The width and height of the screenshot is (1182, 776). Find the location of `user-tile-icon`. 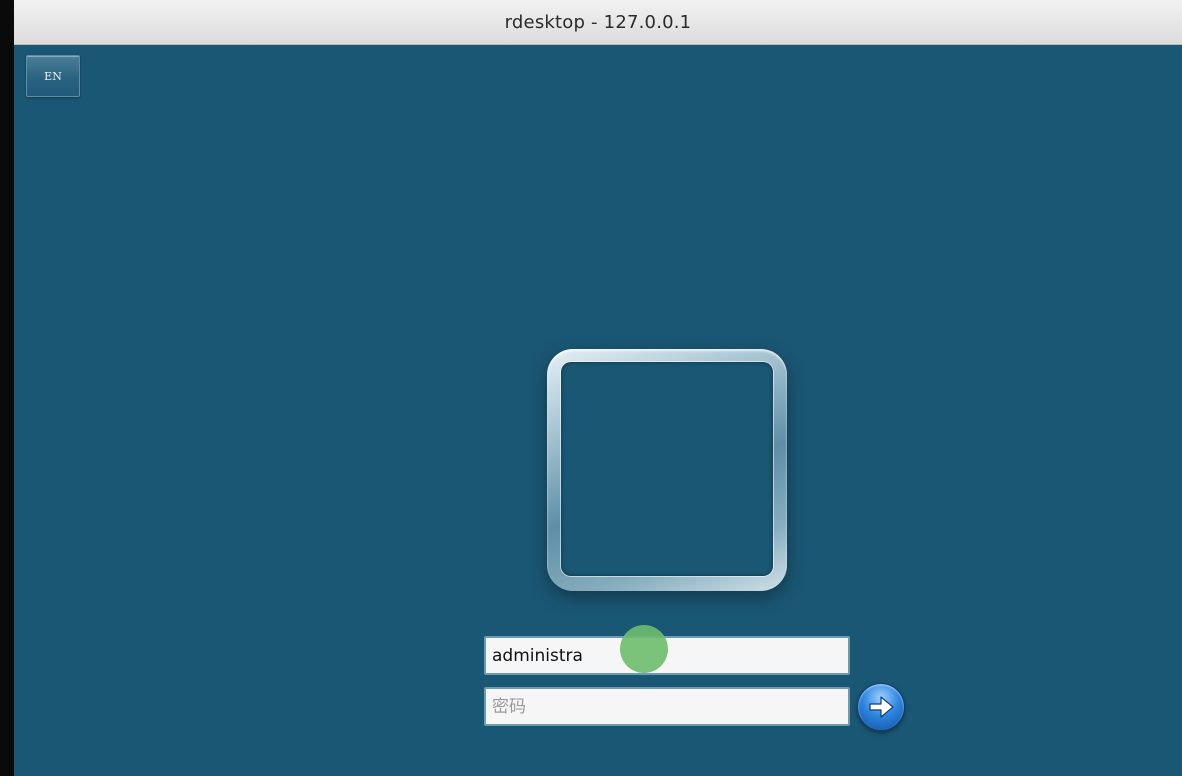

user-tile-icon is located at coordinates (667, 470).